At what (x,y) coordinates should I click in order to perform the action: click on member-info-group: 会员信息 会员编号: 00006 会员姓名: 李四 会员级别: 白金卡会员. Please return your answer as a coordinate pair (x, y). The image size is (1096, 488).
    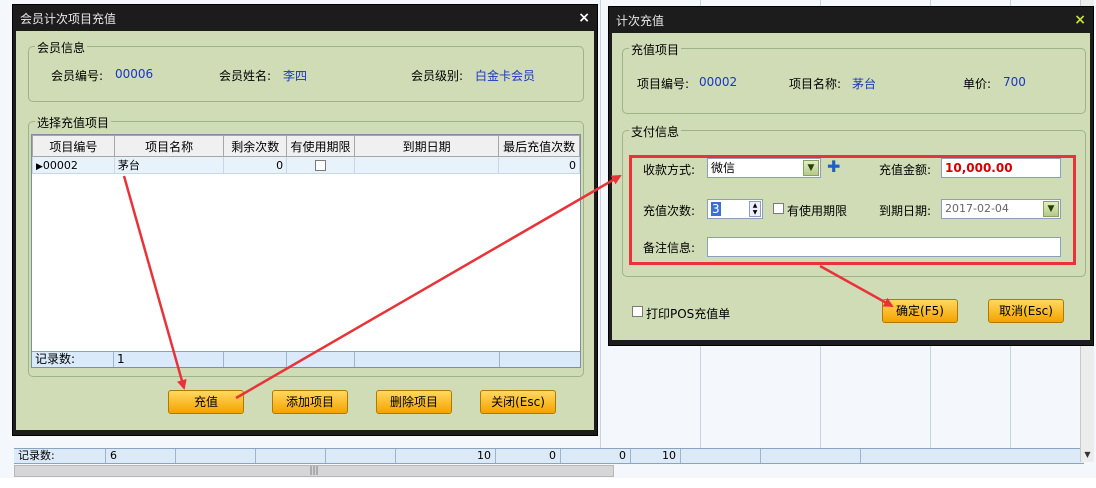
    Looking at the image, I should click on (306, 70).